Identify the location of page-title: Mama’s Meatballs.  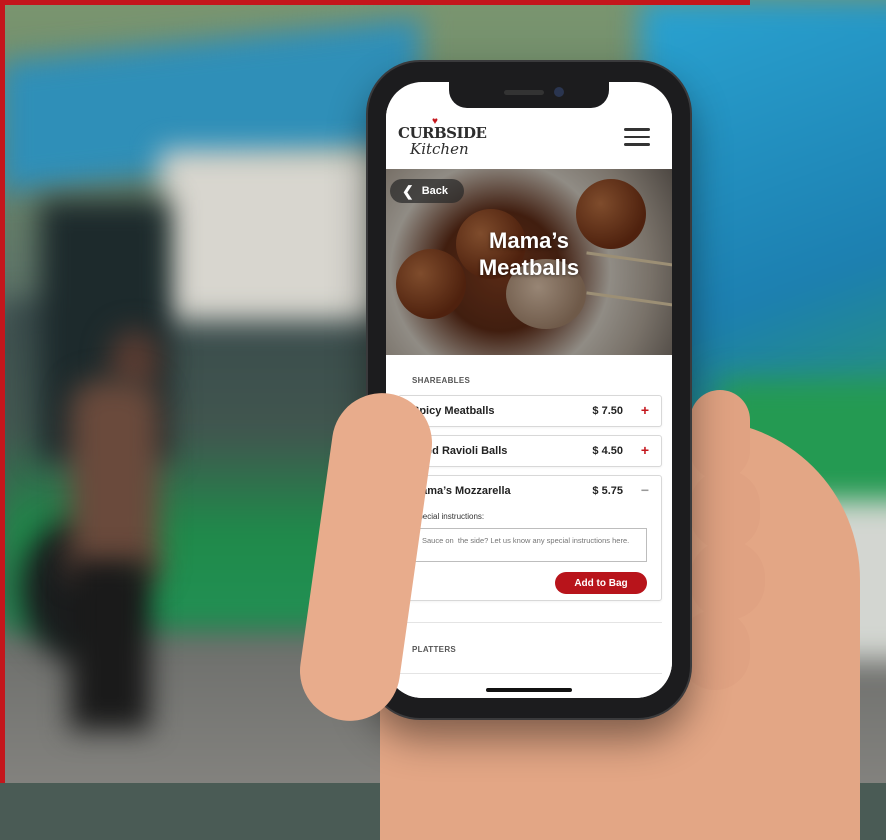
(529, 254).